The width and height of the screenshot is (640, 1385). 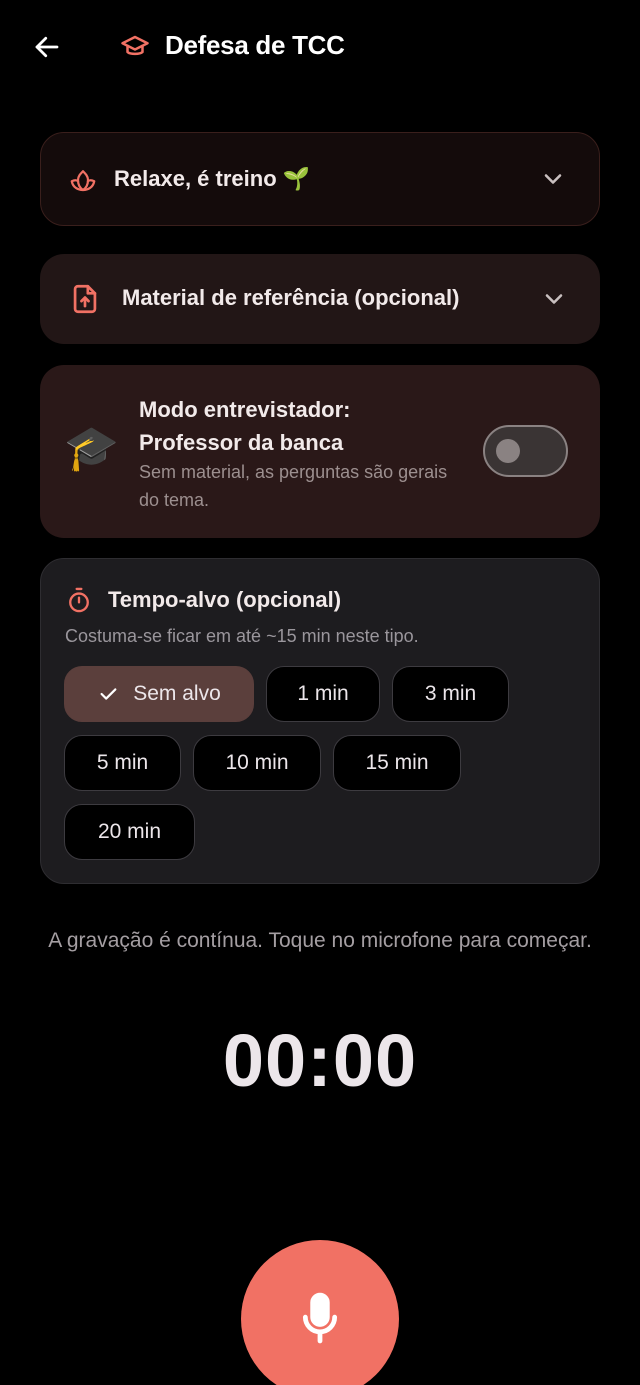 I want to click on back-button, so click(x=47, y=47).